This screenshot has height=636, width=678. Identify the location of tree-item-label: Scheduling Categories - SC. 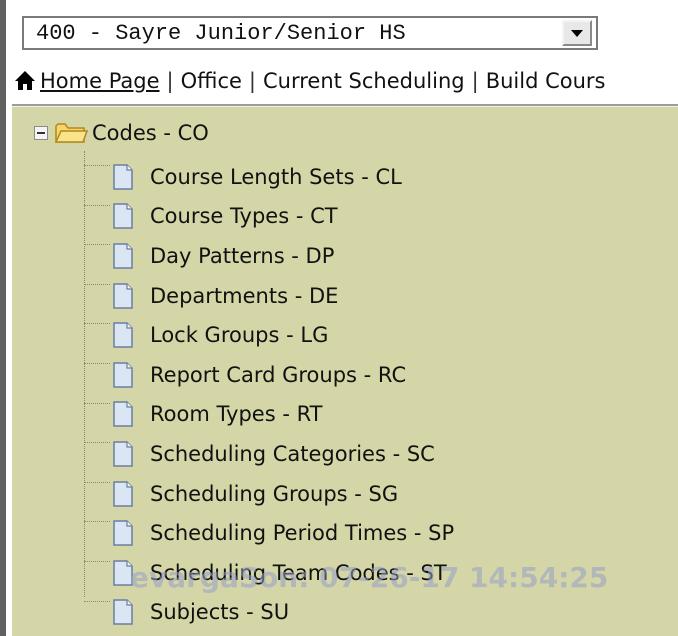
(292, 453).